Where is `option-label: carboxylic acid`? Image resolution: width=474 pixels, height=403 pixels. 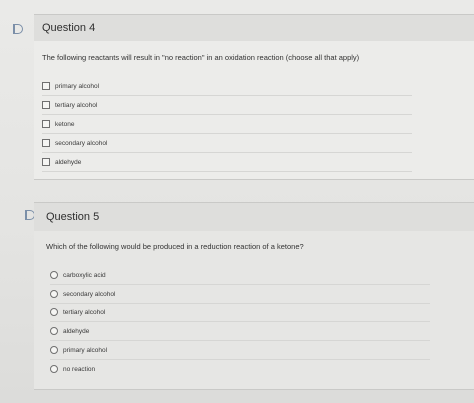 option-label: carboxylic acid is located at coordinates (84, 275).